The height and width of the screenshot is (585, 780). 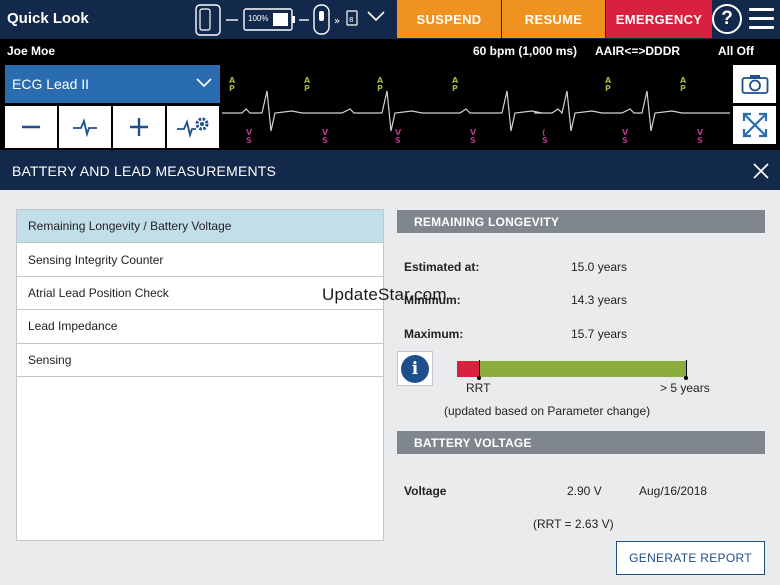 I want to click on estimated-label: Estimated at:, so click(x=442, y=267).